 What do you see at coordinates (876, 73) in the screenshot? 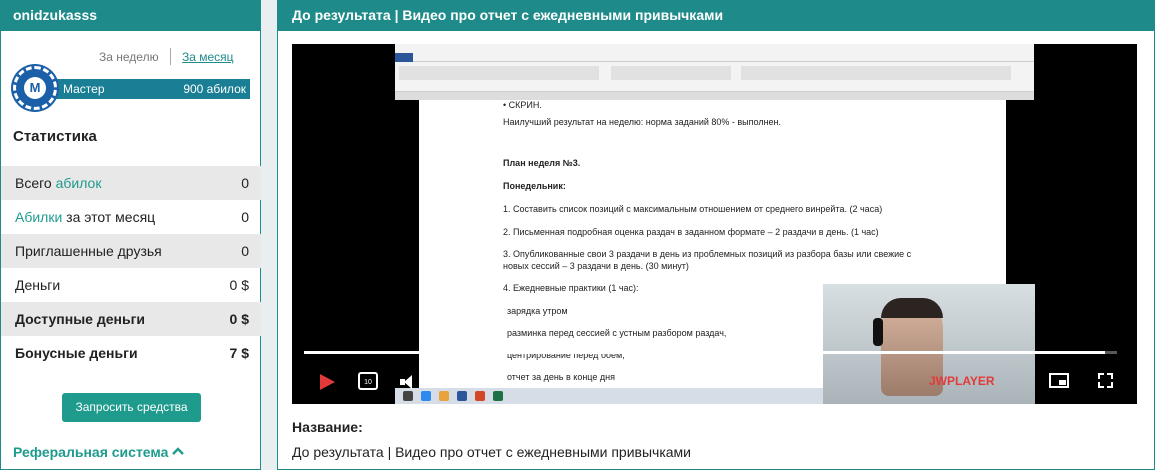
I see `ribbon-group-styles` at bounding box center [876, 73].